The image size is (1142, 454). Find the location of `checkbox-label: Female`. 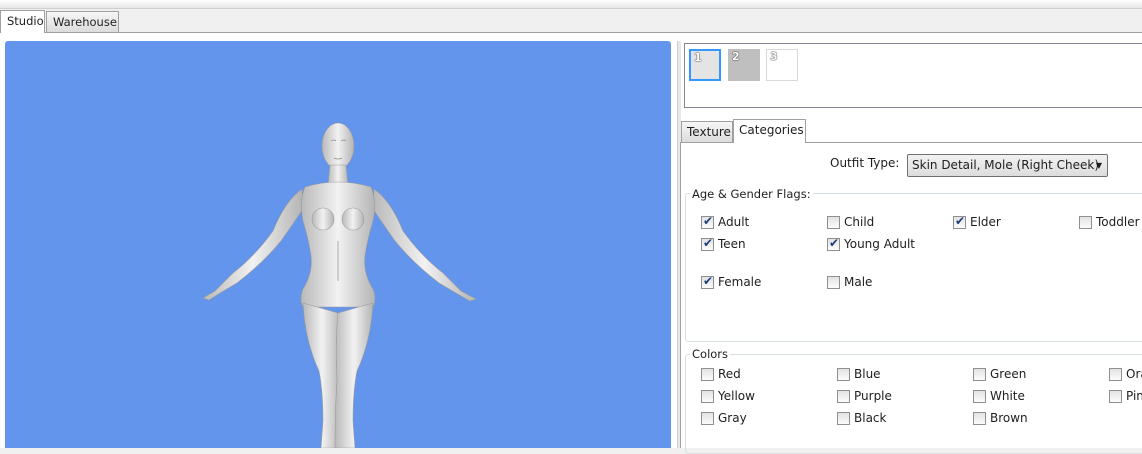

checkbox-label: Female is located at coordinates (740, 282).